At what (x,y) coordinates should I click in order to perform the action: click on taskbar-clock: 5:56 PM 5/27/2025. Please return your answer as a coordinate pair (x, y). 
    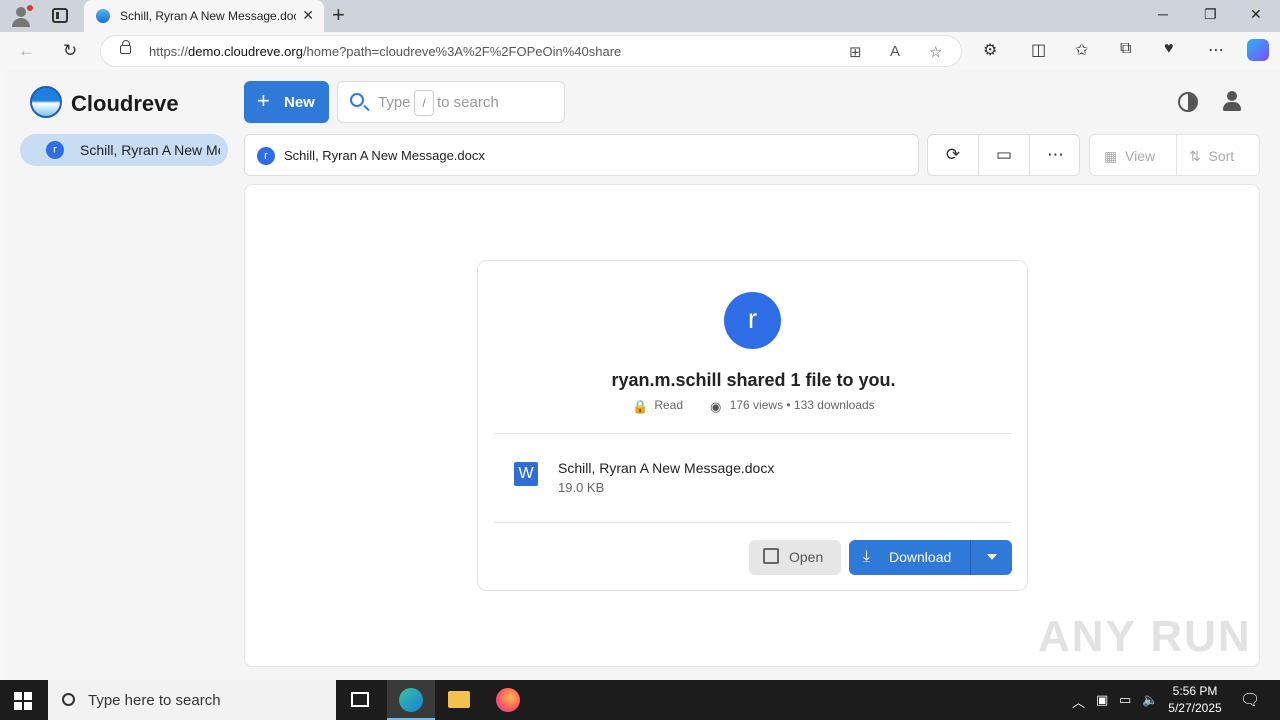
    Looking at the image, I should click on (1195, 700).